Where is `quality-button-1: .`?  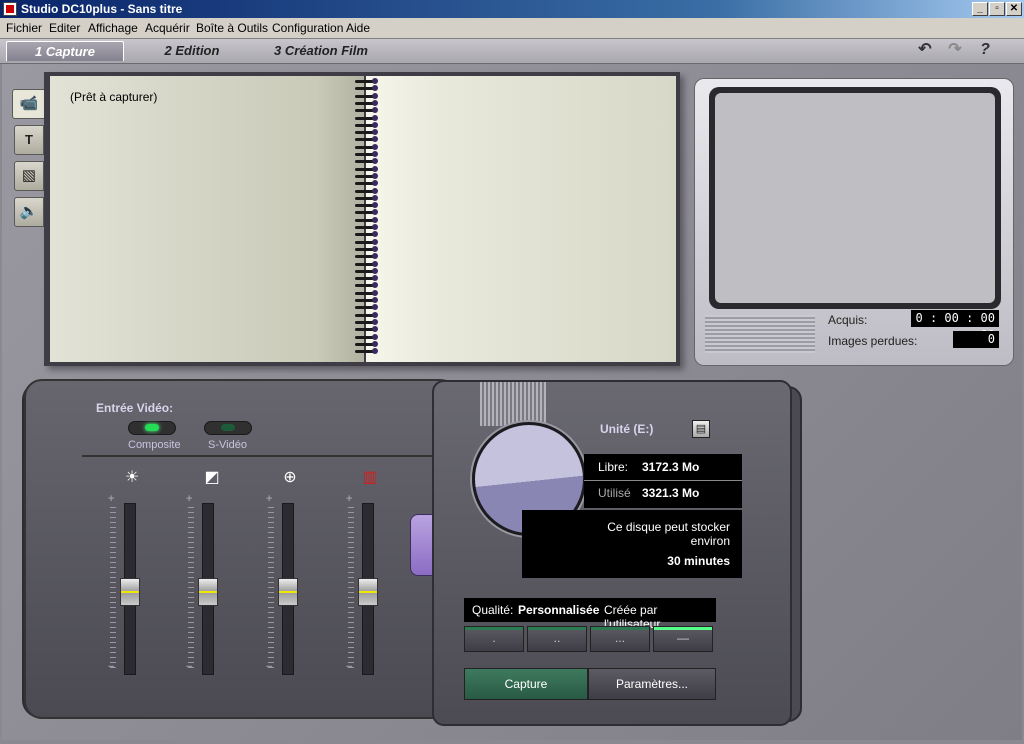
quality-button-1: . is located at coordinates (494, 639).